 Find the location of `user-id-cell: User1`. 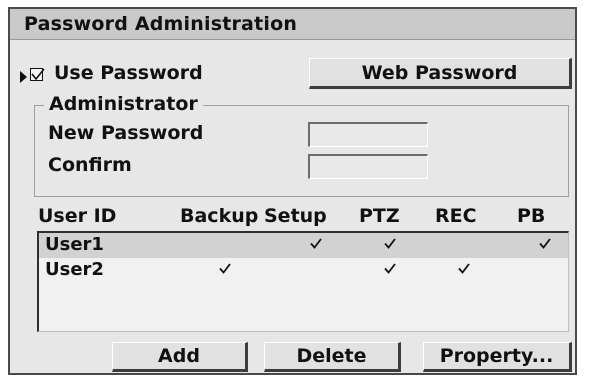

user-id-cell: User1 is located at coordinates (74, 244).